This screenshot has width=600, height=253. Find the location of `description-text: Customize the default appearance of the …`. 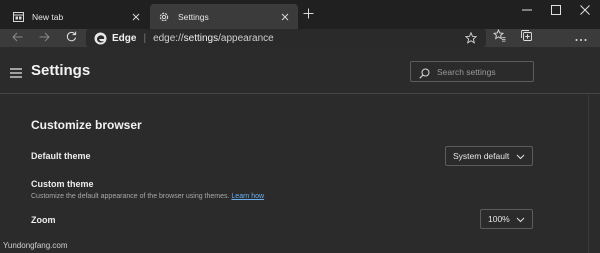

description-text: Customize the default appearance of the … is located at coordinates (130, 196).